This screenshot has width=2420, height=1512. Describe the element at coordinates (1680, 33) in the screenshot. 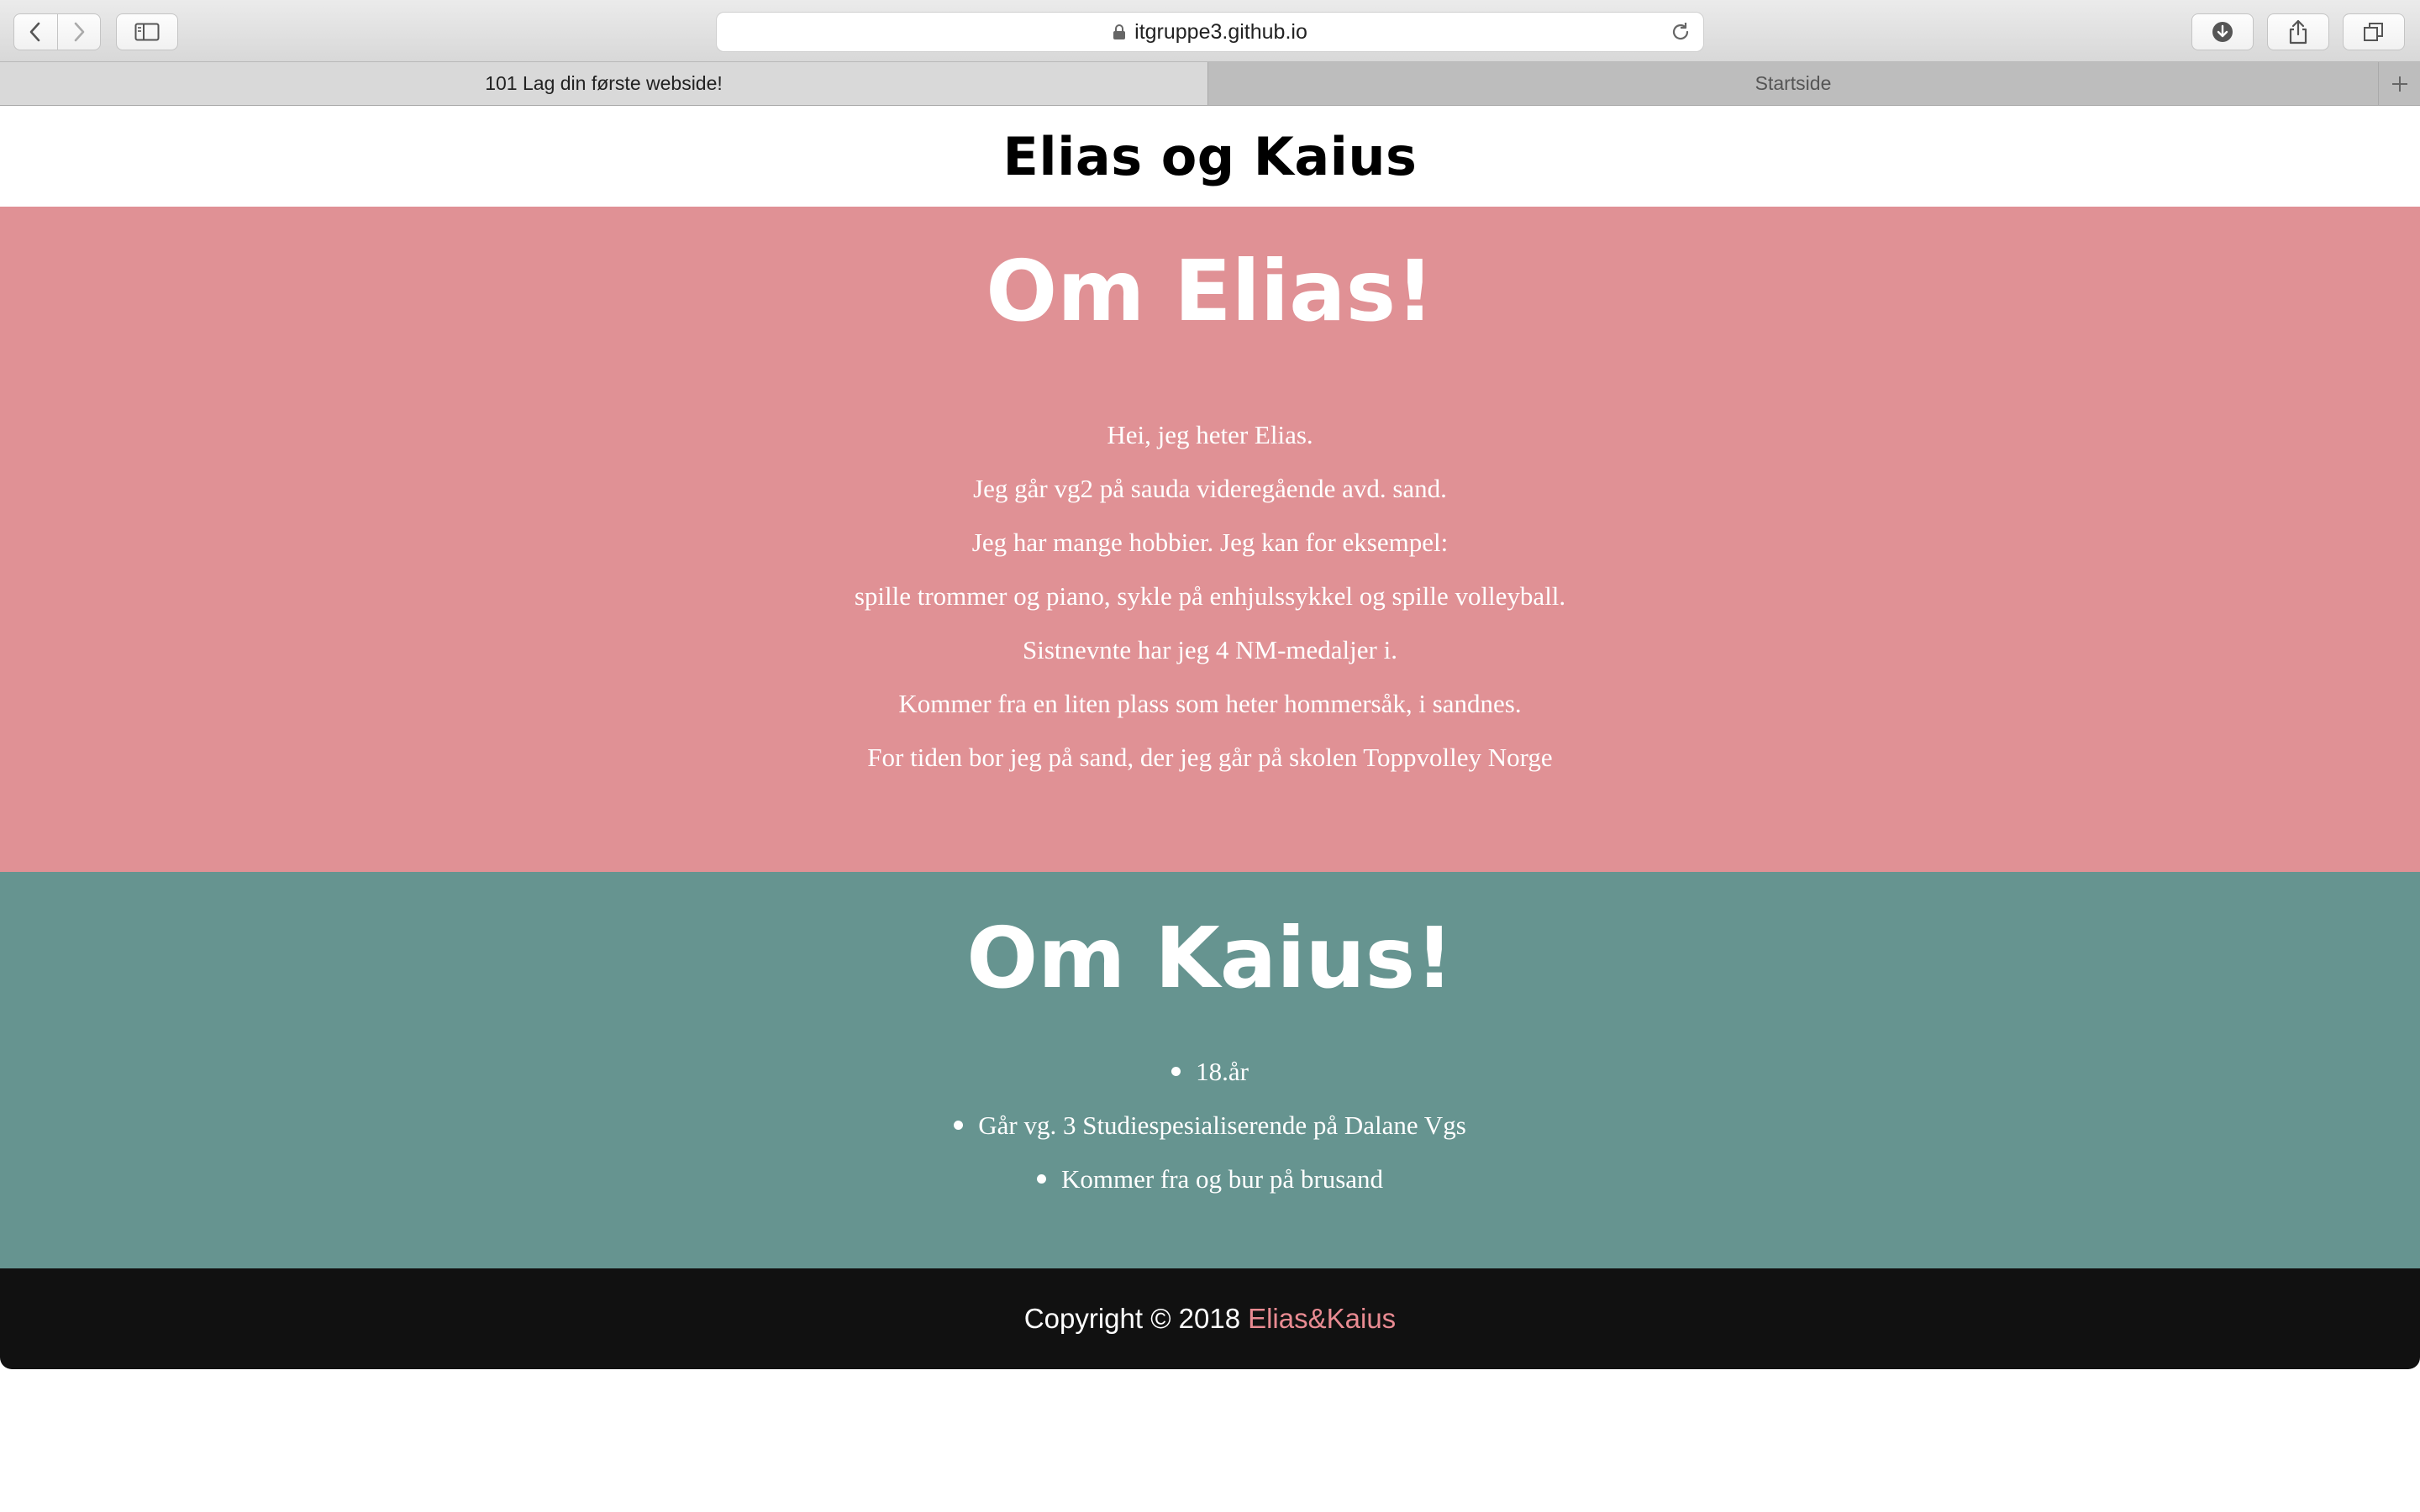

I see `reload-icon` at that location.